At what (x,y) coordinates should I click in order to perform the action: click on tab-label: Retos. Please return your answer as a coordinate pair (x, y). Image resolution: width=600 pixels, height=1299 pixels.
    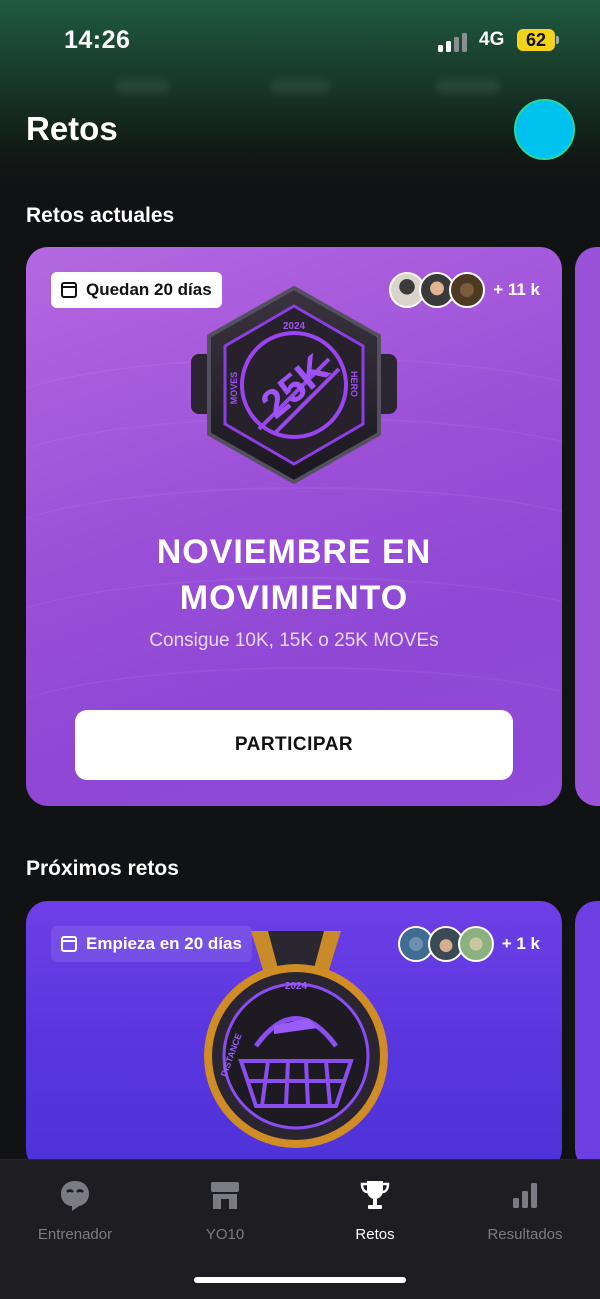
    Looking at the image, I should click on (375, 1234).